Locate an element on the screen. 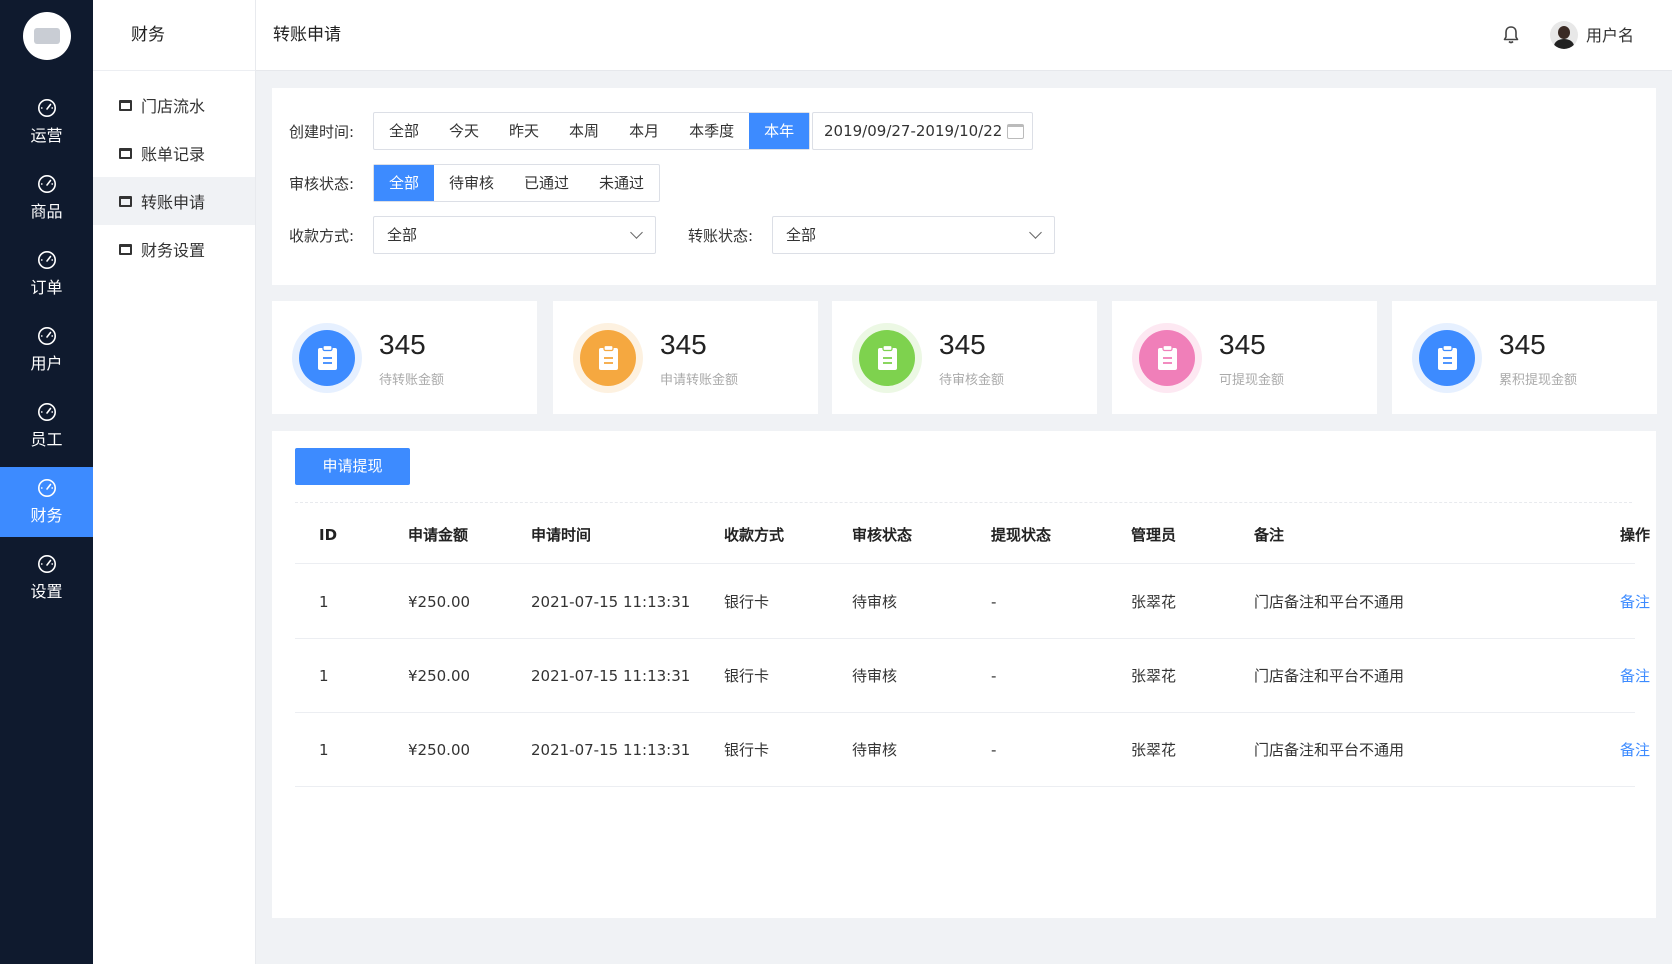 This screenshot has width=1672, height=964. nav-item-3: 用户 is located at coordinates (46, 350).